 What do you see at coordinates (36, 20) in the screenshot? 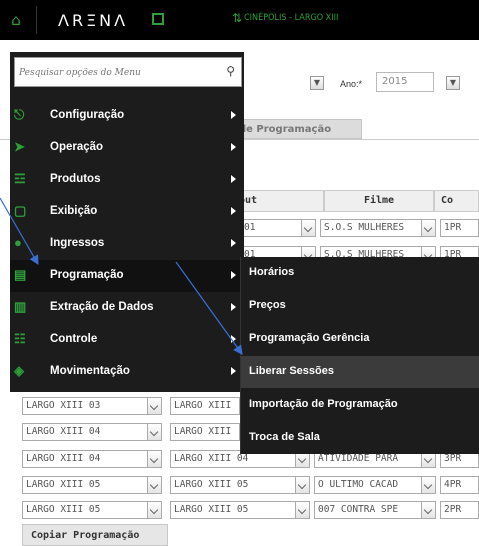
I see `divider` at bounding box center [36, 20].